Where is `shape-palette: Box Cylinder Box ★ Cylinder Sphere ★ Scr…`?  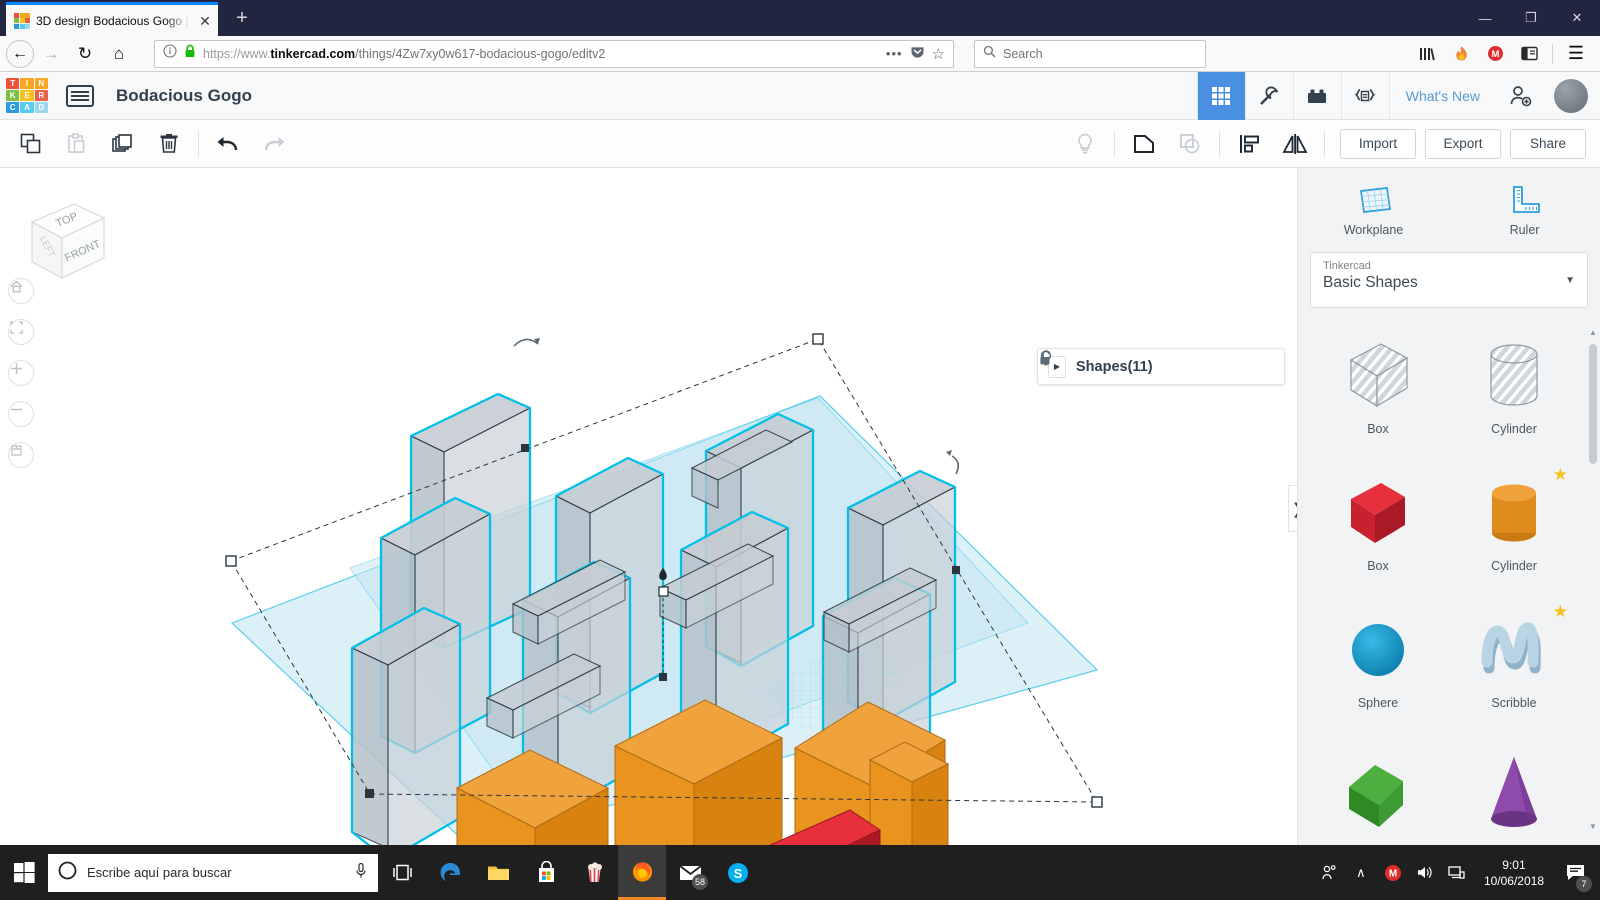 shape-palette: Box Cylinder Box ★ Cylinder Sphere ★ Scr… is located at coordinates (1446, 580).